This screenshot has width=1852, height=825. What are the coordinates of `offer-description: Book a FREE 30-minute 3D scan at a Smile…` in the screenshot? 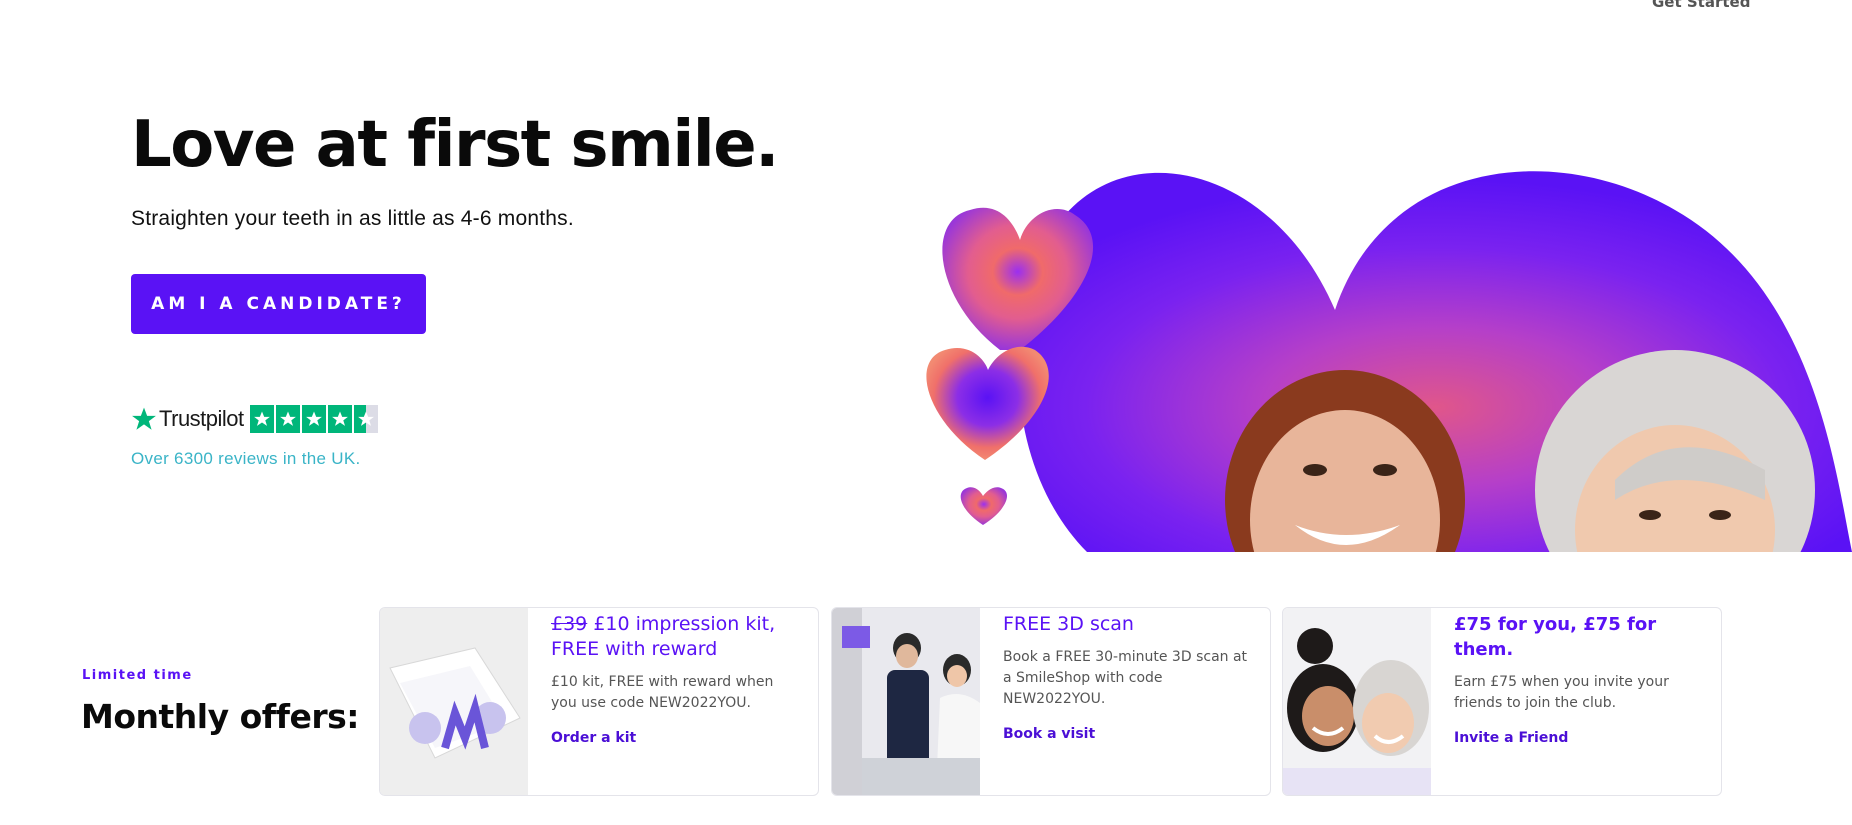 It's located at (1125, 678).